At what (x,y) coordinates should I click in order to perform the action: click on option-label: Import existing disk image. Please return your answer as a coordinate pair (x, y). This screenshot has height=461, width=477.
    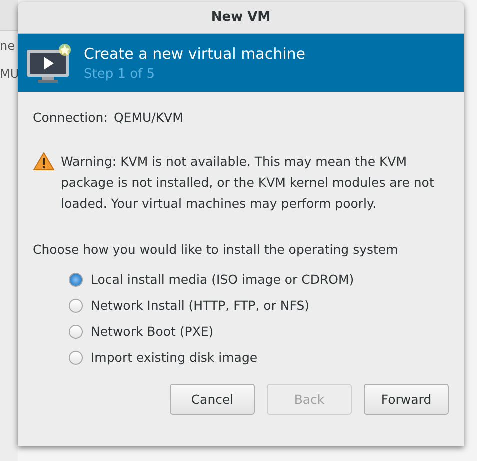
    Looking at the image, I should click on (174, 357).